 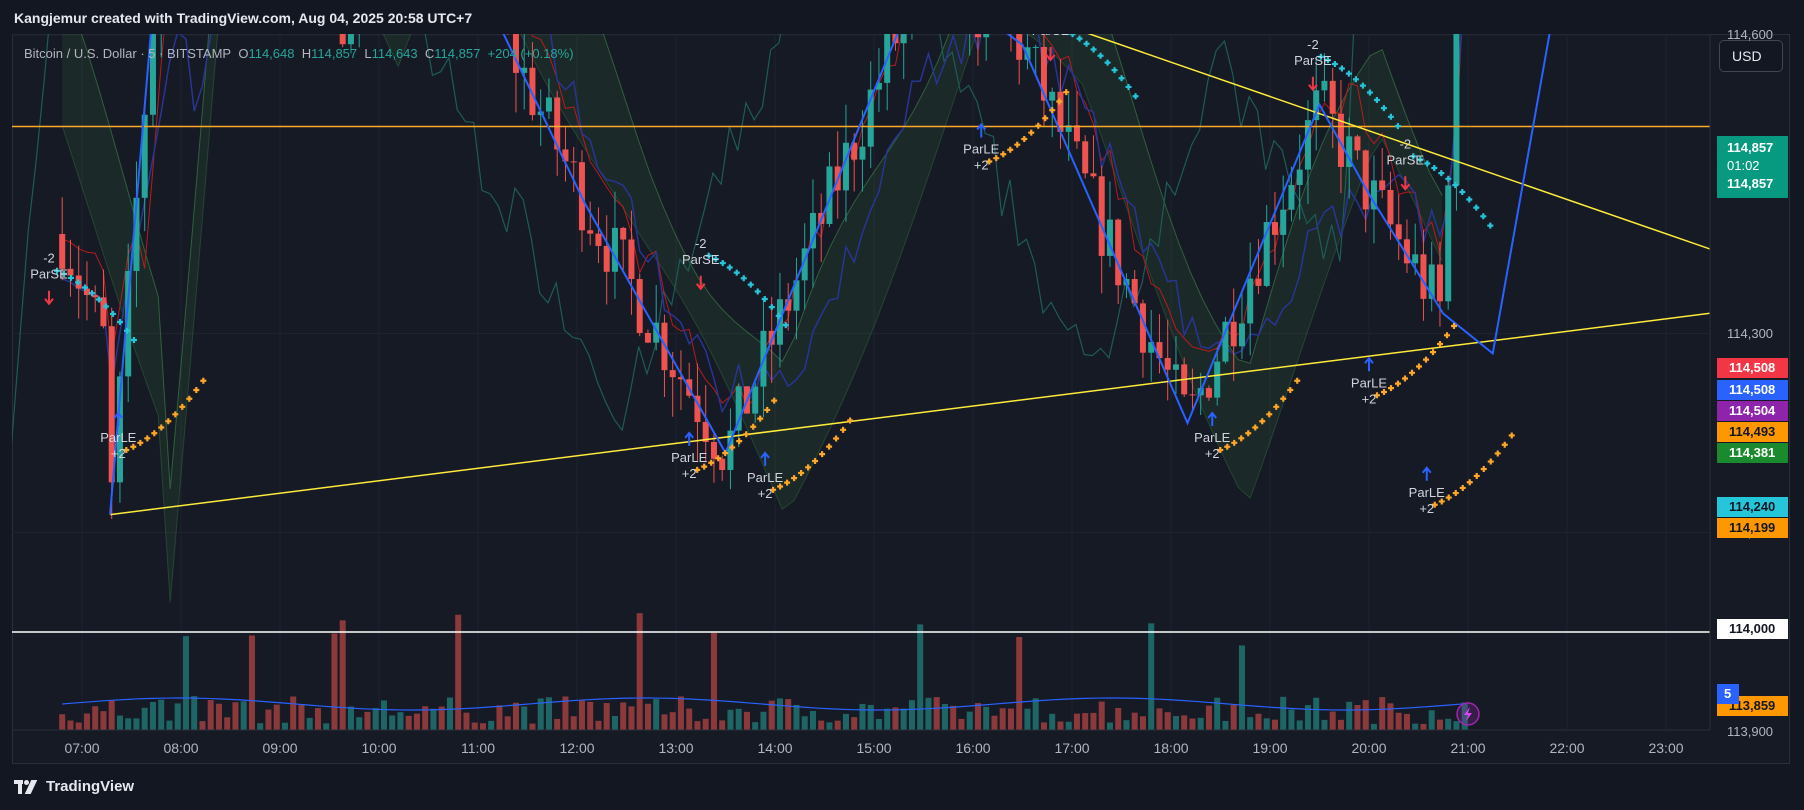 What do you see at coordinates (1752, 411) in the screenshot?
I see `axis-price-label: 114,504` at bounding box center [1752, 411].